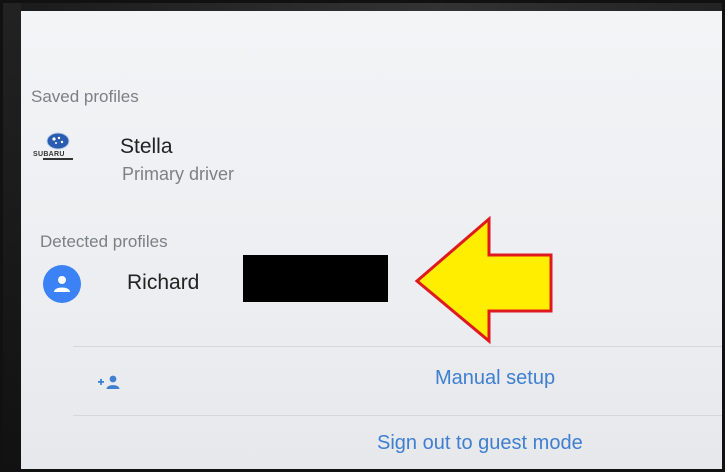 The height and width of the screenshot is (472, 725). What do you see at coordinates (12, 236) in the screenshot?
I see `screen-bezel-left` at bounding box center [12, 236].